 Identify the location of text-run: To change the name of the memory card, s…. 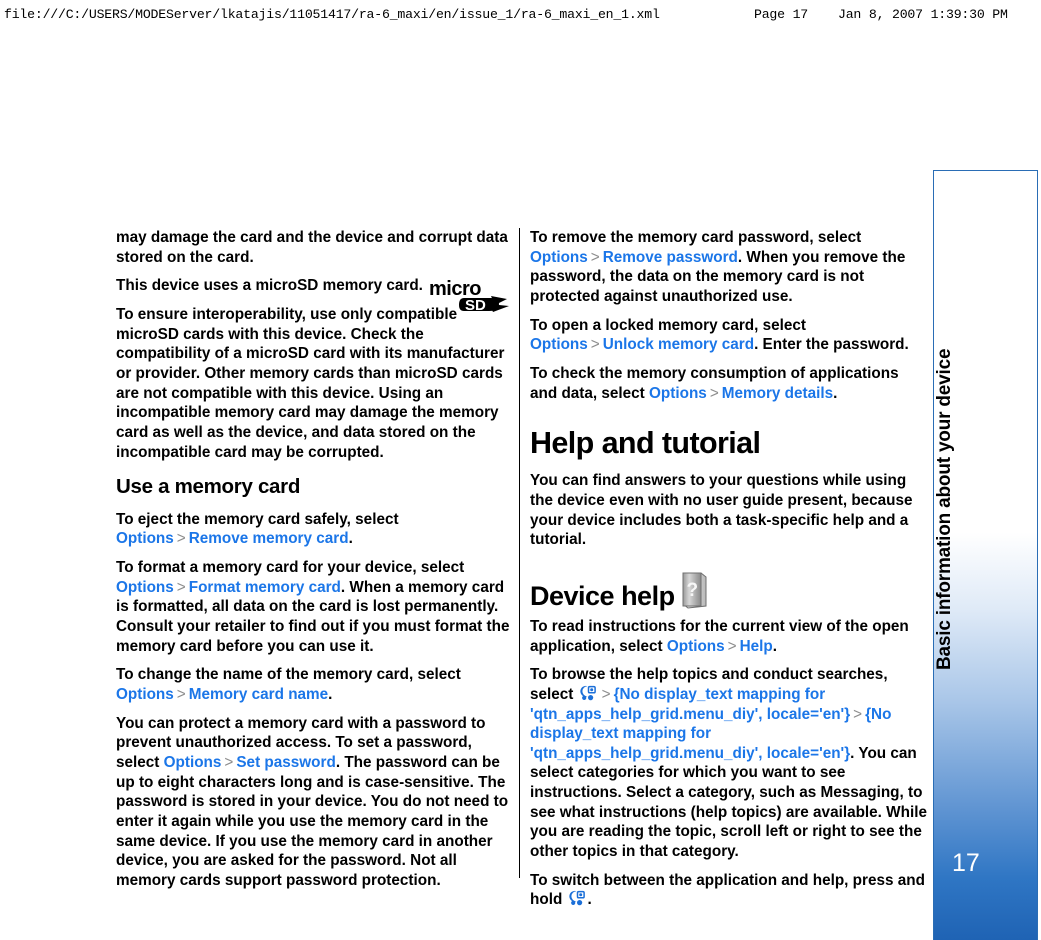
(288, 675).